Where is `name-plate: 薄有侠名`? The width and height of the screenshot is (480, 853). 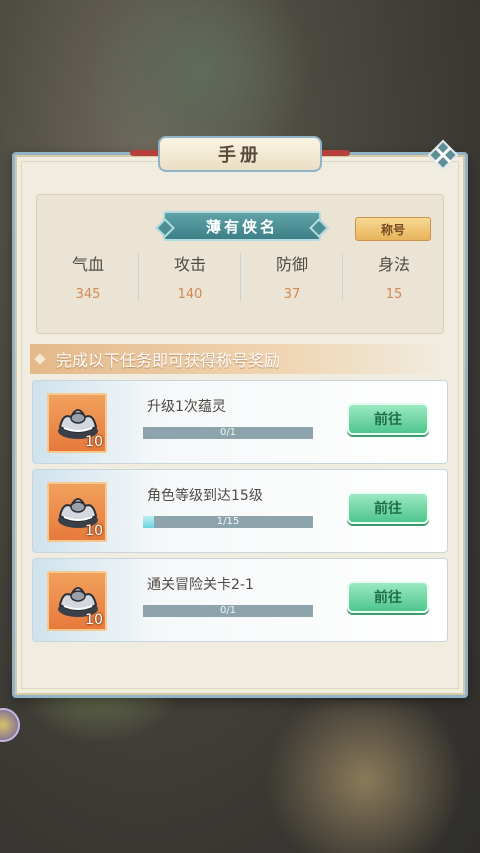
name-plate: 薄有侠名 is located at coordinates (242, 226).